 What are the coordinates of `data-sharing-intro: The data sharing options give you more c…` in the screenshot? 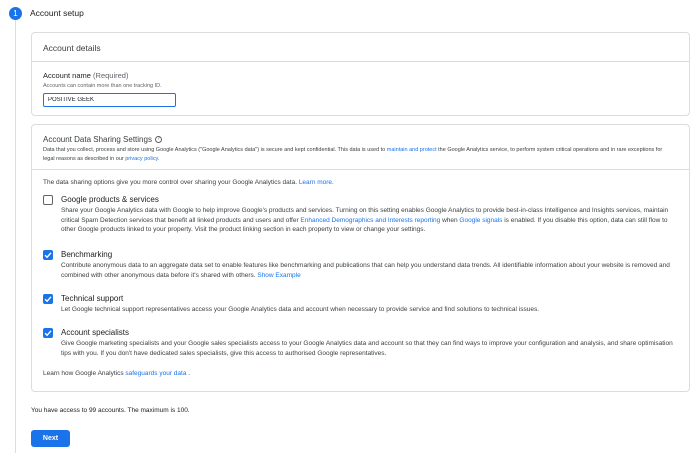 It's located at (188, 182).